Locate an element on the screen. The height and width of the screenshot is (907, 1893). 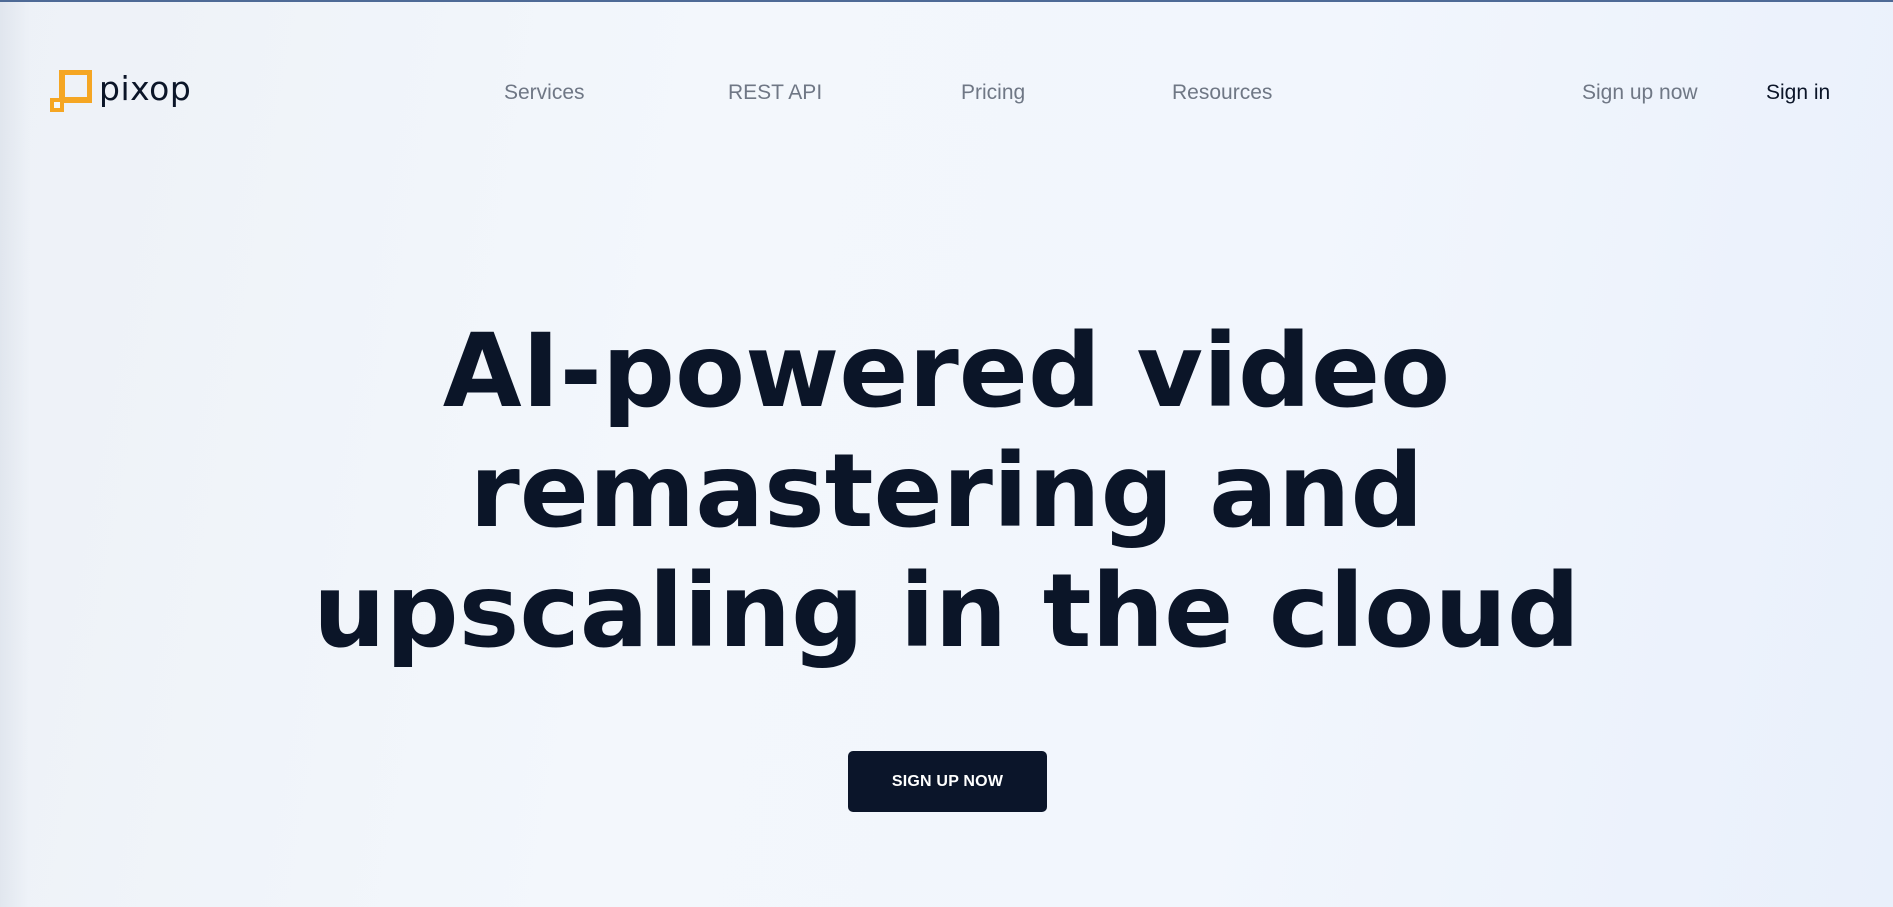
nav-services: Services is located at coordinates (544, 93).